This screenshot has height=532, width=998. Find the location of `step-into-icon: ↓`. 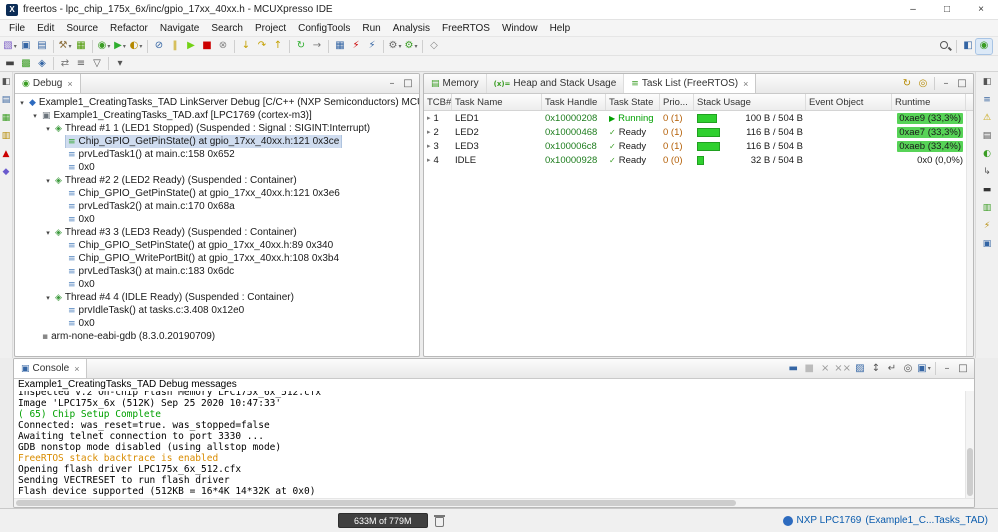

step-into-icon: ↓ is located at coordinates (246, 46).